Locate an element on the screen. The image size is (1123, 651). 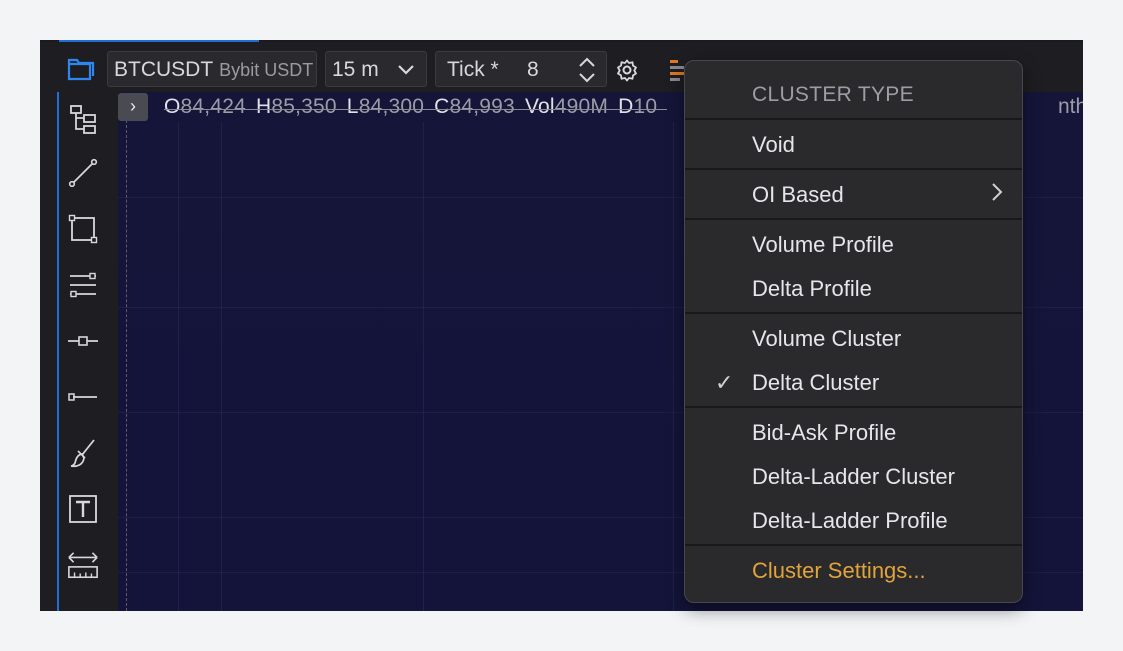
volume-value: 490M is located at coordinates (581, 106).